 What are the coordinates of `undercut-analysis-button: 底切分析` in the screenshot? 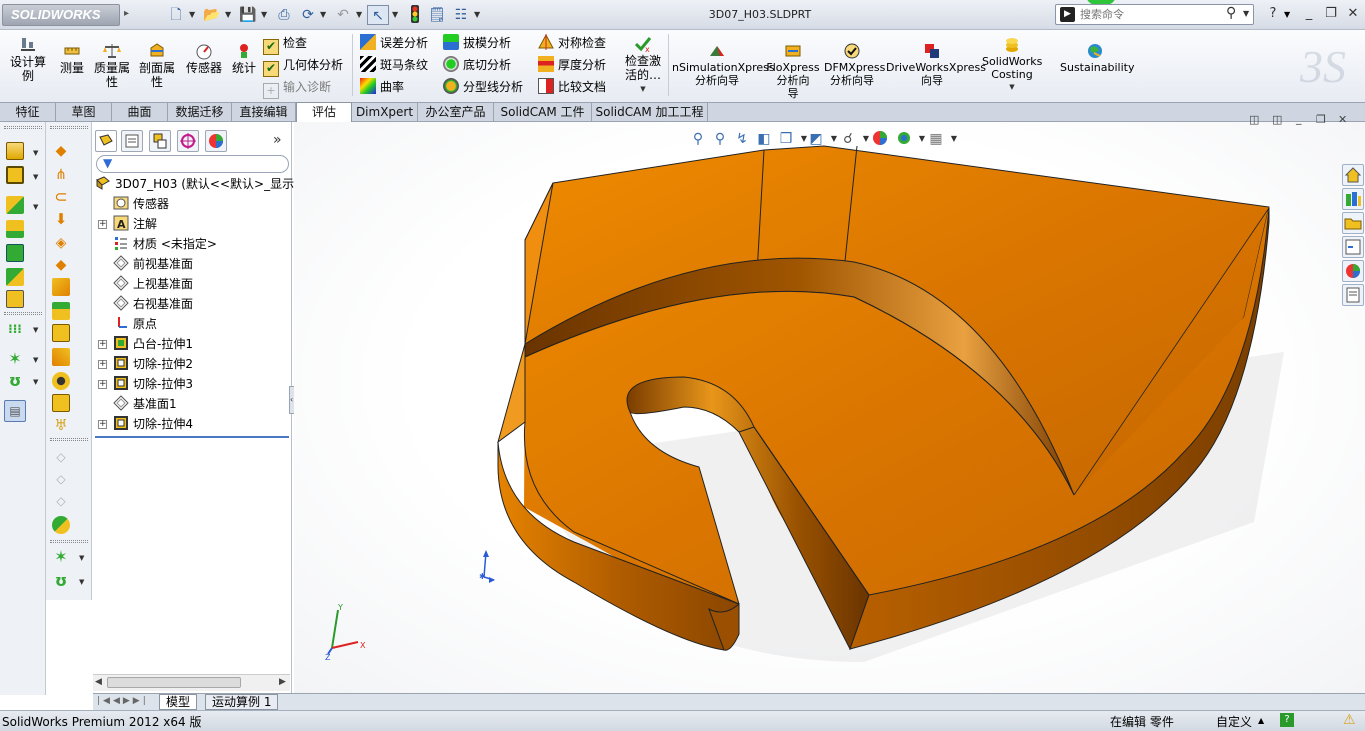 It's located at (477, 65).